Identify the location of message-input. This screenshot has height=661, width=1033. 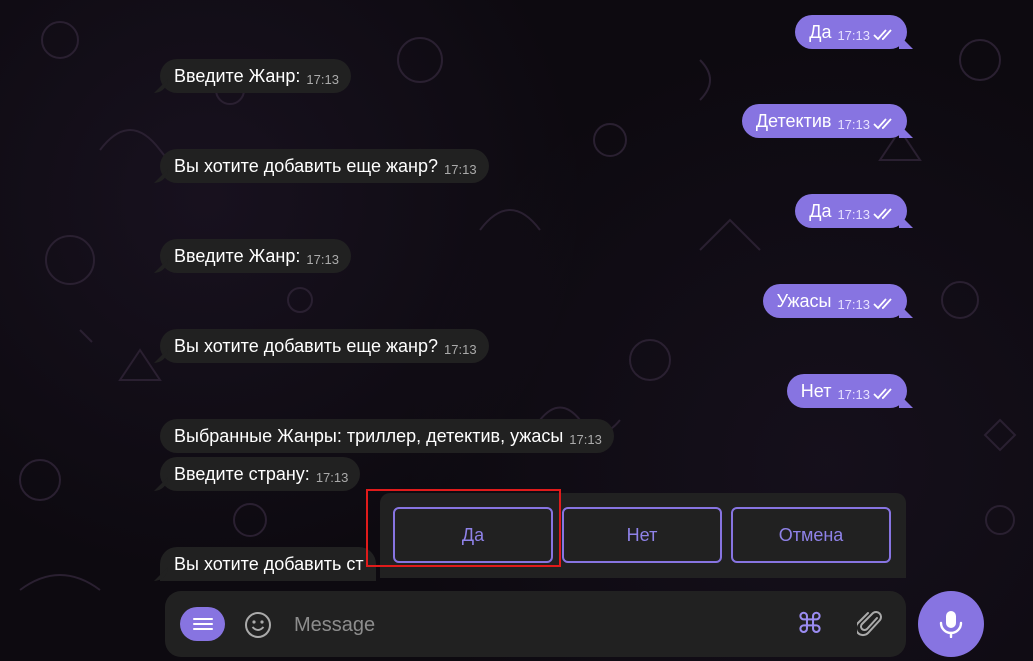
(534, 625).